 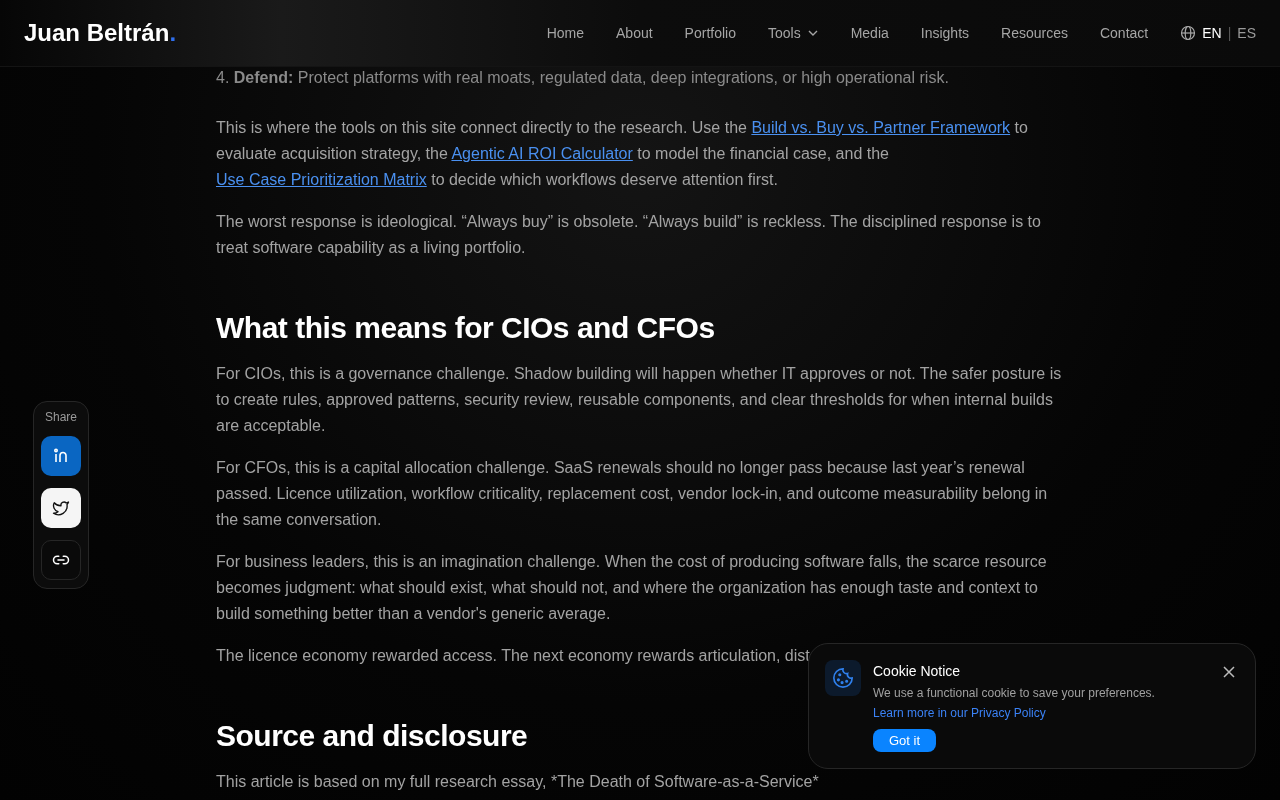 I want to click on site-logo: Juan Beltrán., so click(x=100, y=33).